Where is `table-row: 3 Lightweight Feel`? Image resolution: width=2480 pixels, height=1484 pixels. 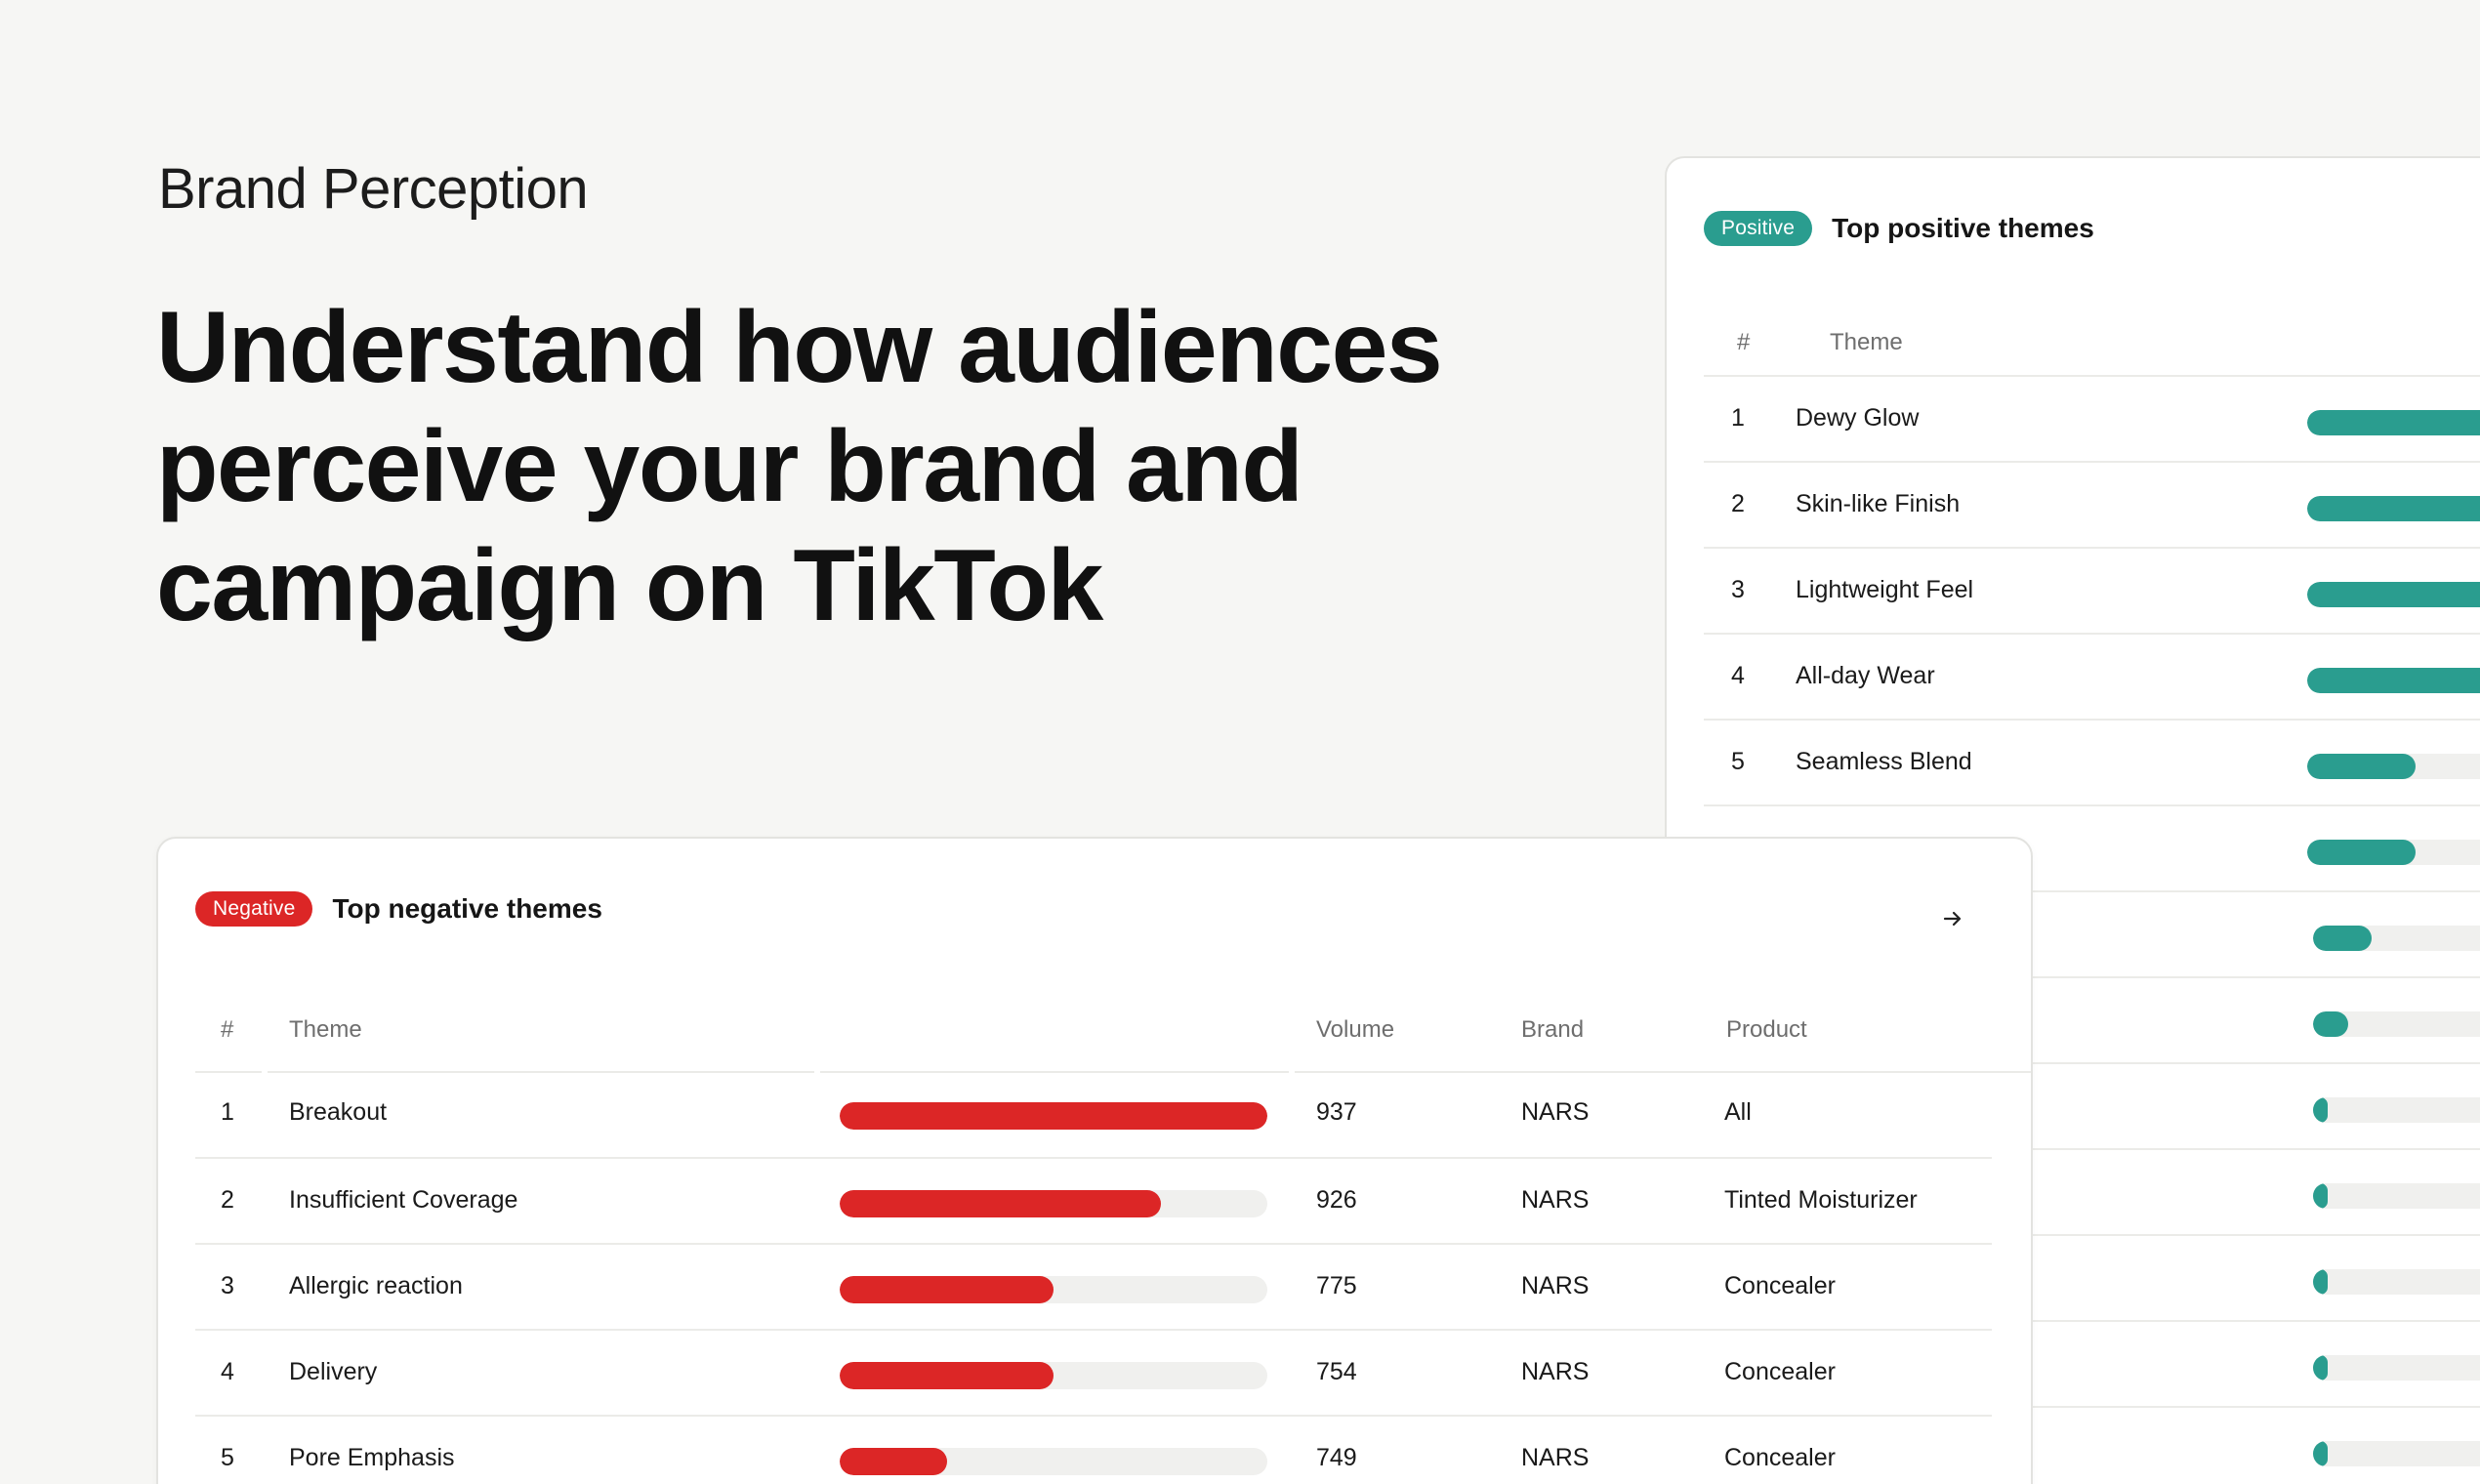
table-row: 3 Lightweight Feel is located at coordinates (2092, 590).